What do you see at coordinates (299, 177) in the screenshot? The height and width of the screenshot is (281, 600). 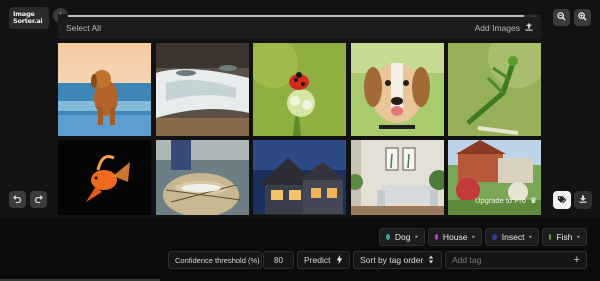 I see `image-tile-house-dusk` at bounding box center [299, 177].